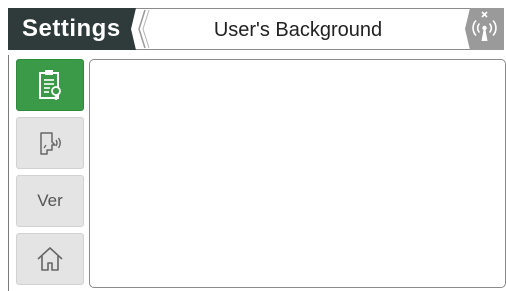  Describe the element at coordinates (71, 28) in the screenshot. I see `settings-title: Settings` at that location.